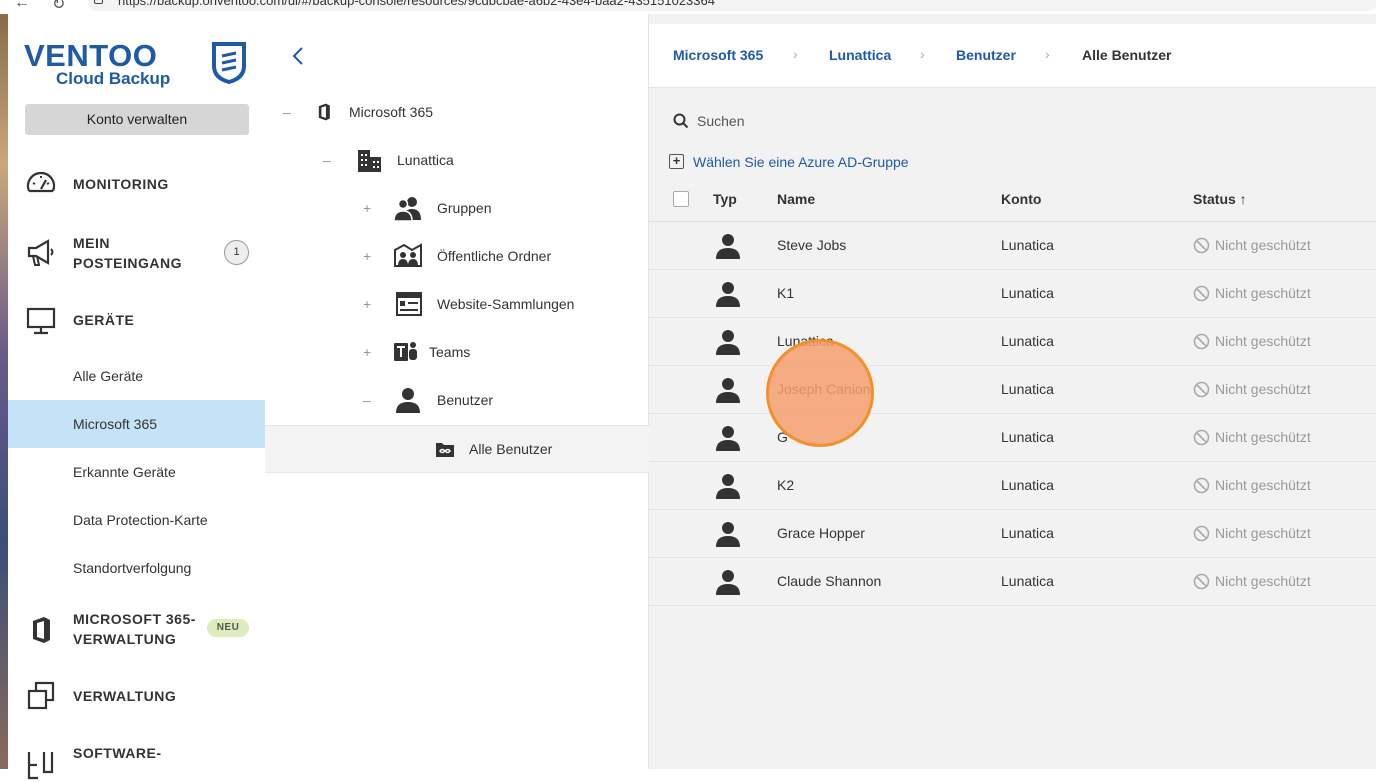 The height and width of the screenshot is (782, 1376). I want to click on group-icon, so click(407, 209).